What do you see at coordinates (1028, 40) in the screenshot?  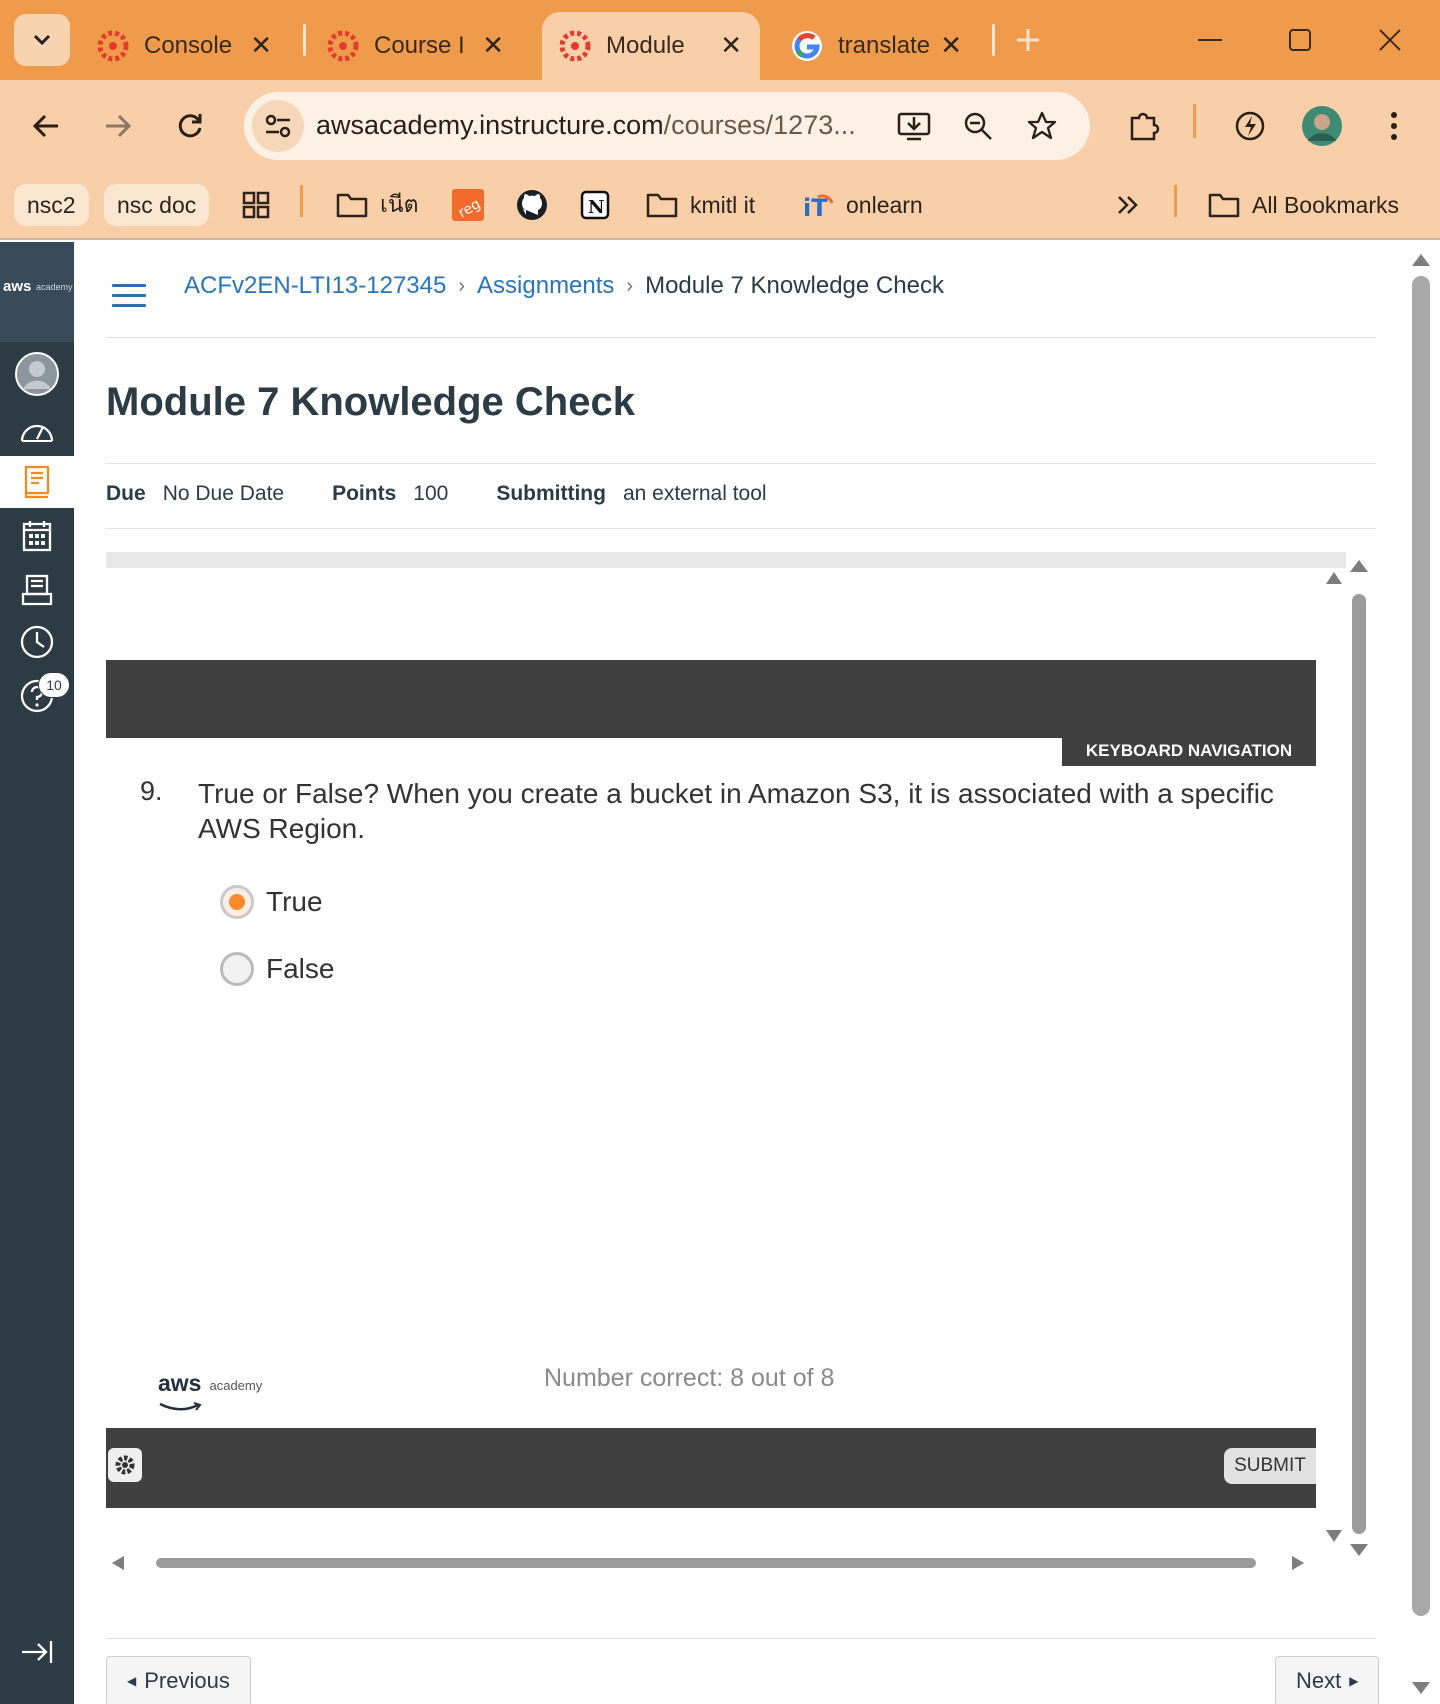 I see `new-tab-button` at bounding box center [1028, 40].